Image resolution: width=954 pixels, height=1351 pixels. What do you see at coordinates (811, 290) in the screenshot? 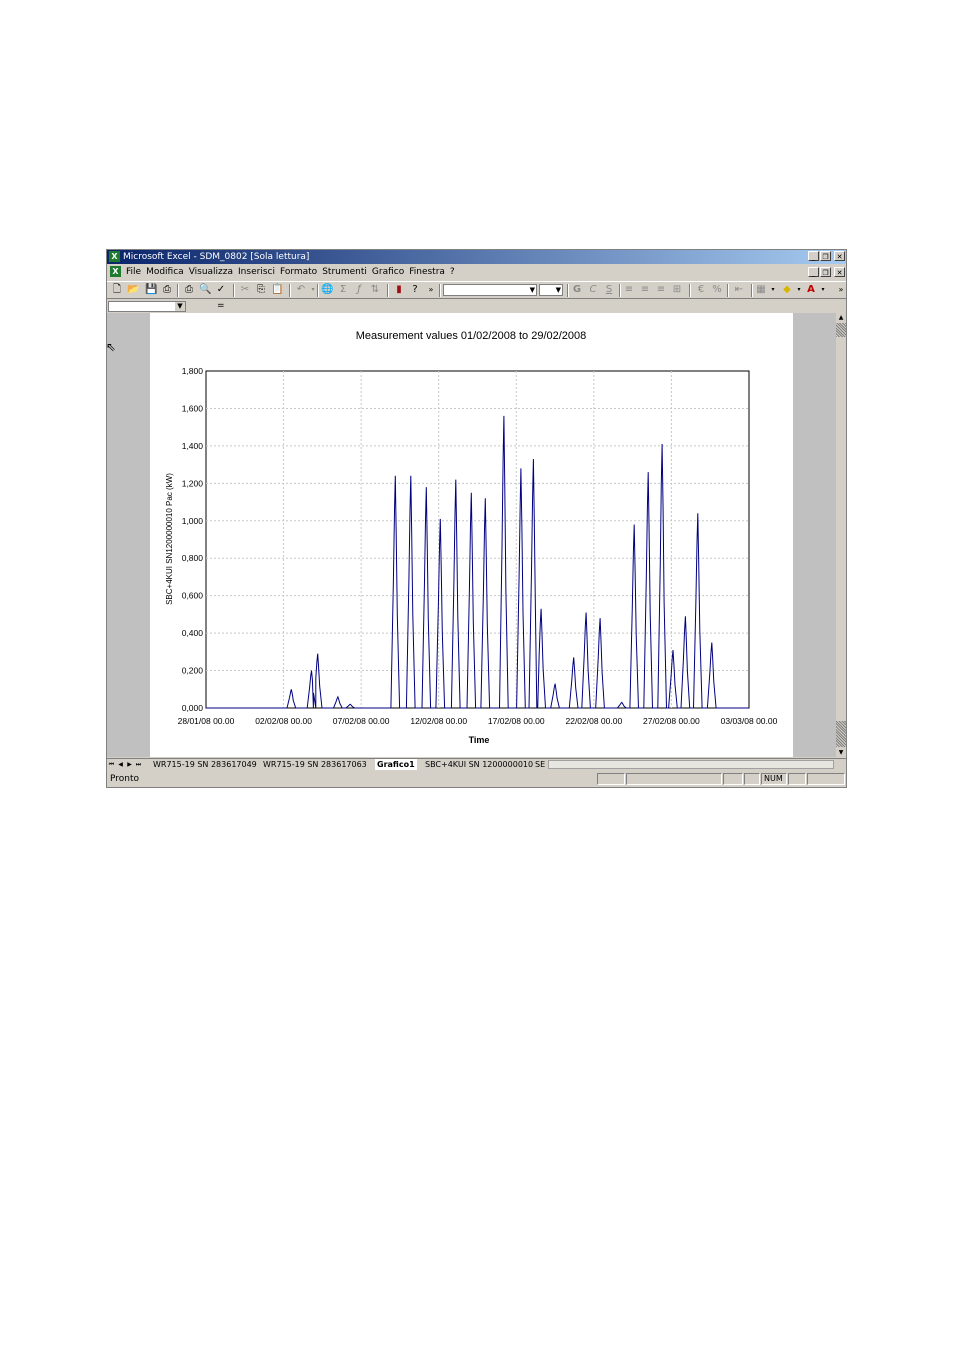
I see `font-color-icon: A` at bounding box center [811, 290].